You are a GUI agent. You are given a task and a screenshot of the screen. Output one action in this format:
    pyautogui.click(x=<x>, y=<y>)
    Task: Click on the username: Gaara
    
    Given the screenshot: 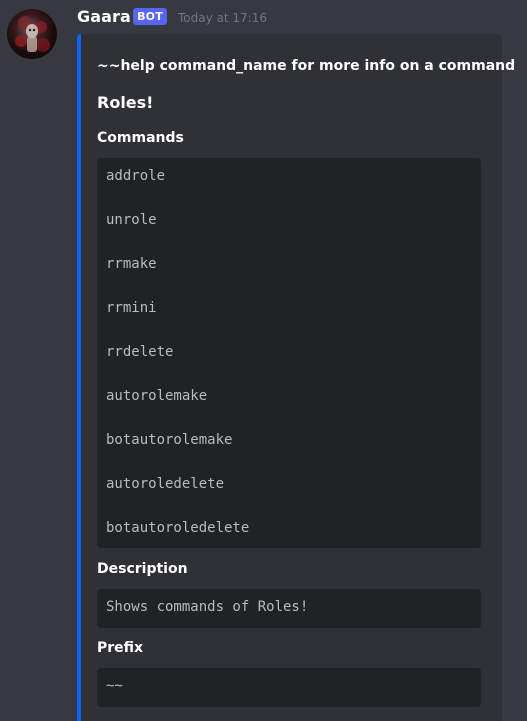 What is the action you would take?
    pyautogui.click(x=104, y=16)
    